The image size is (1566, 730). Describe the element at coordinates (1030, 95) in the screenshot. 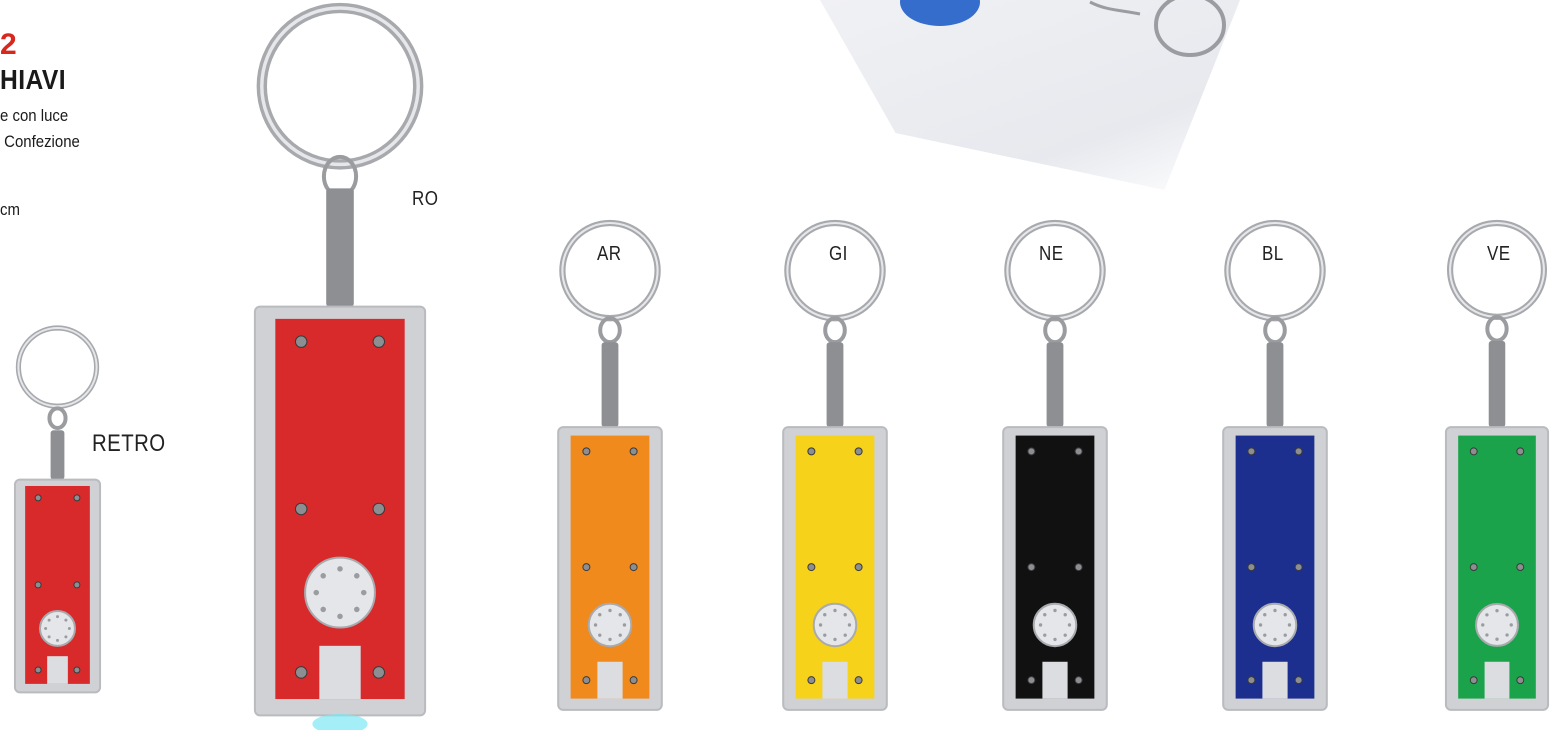

I see `background-product-photo` at that location.